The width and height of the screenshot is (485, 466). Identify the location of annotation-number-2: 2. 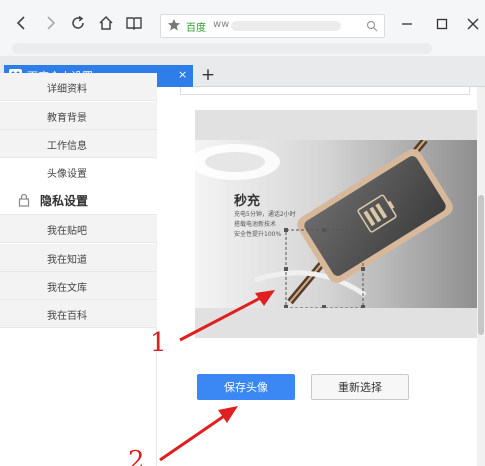
(136, 456).